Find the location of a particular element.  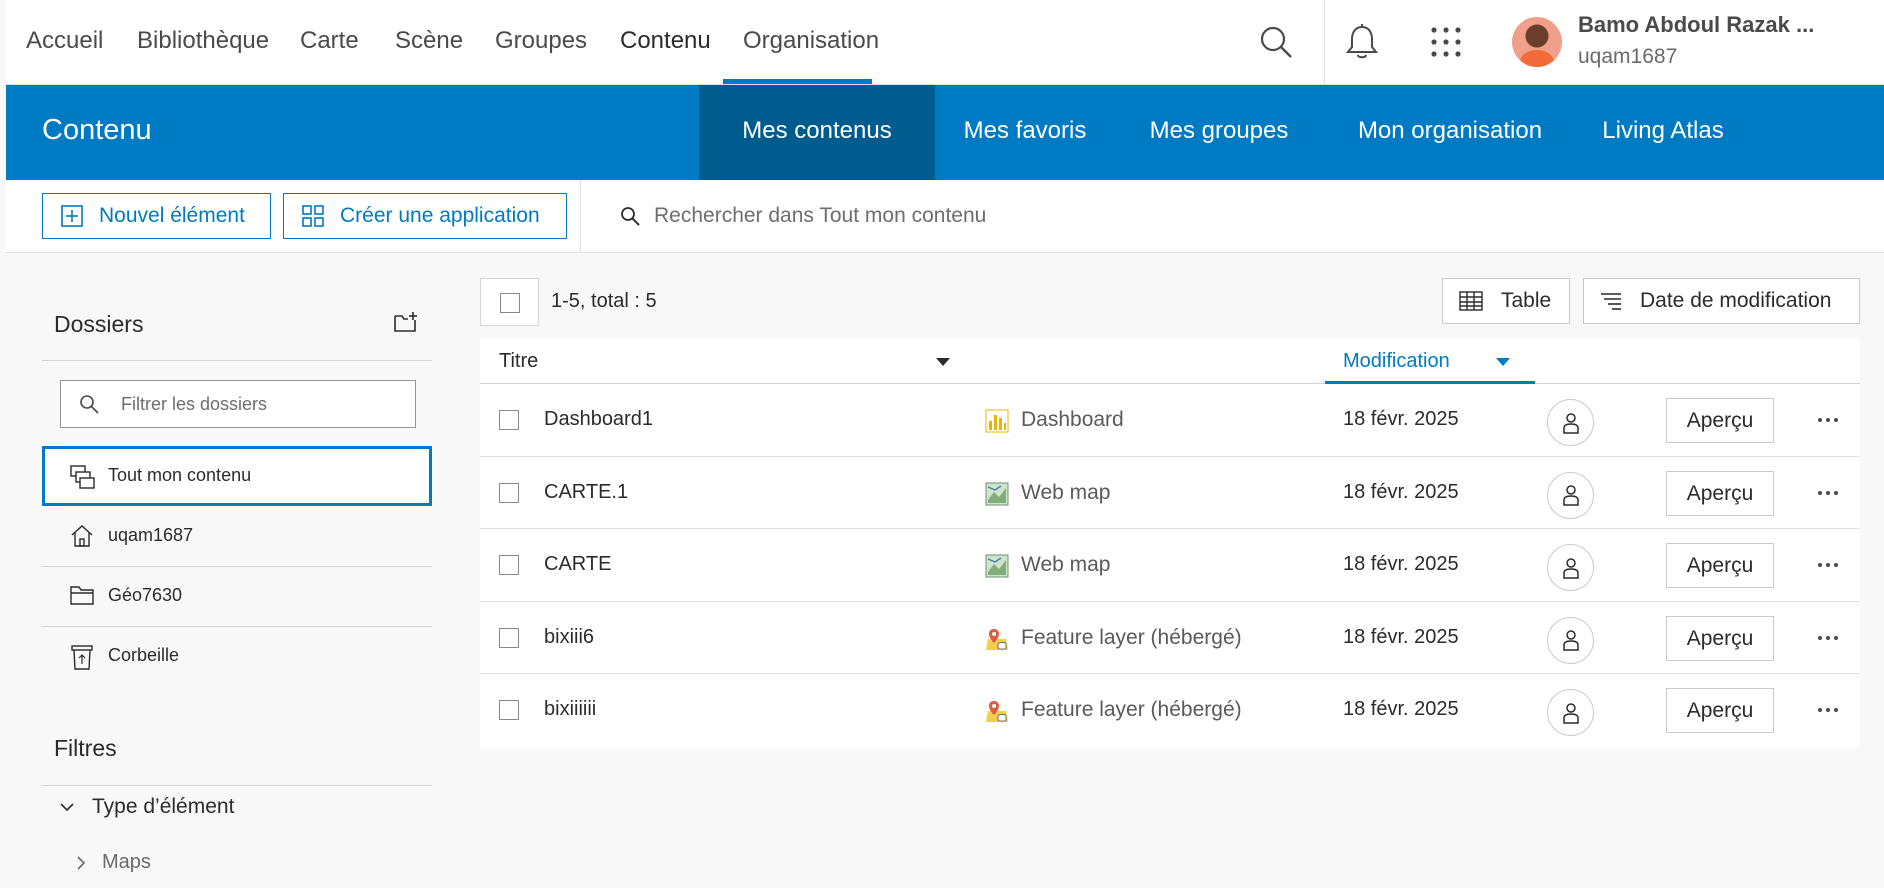

user-login: uqam1687 is located at coordinates (1628, 56).